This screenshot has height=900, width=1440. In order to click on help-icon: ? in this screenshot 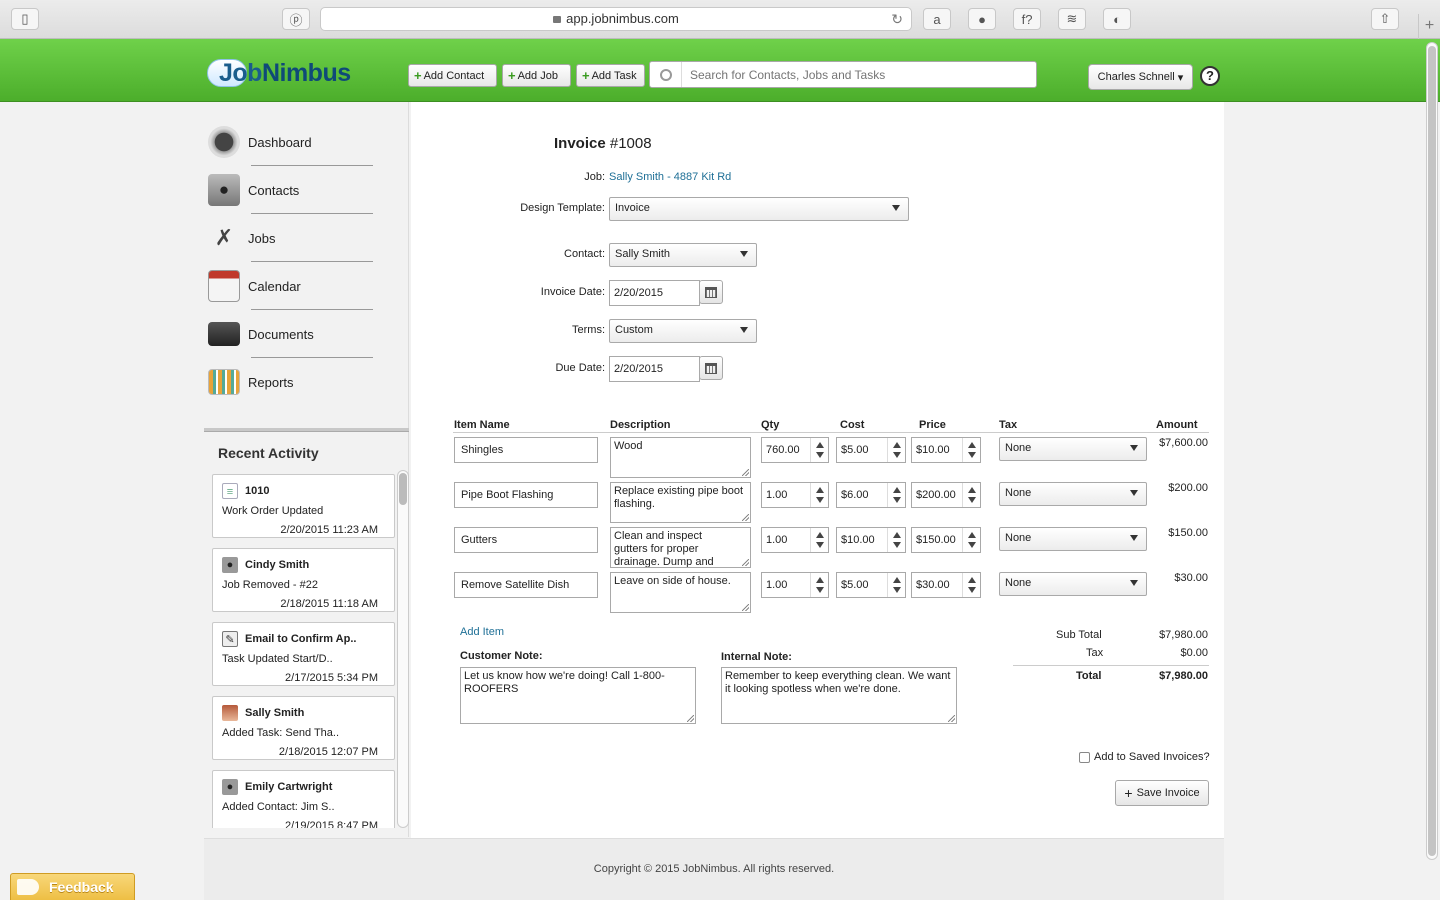, I will do `click(1210, 76)`.